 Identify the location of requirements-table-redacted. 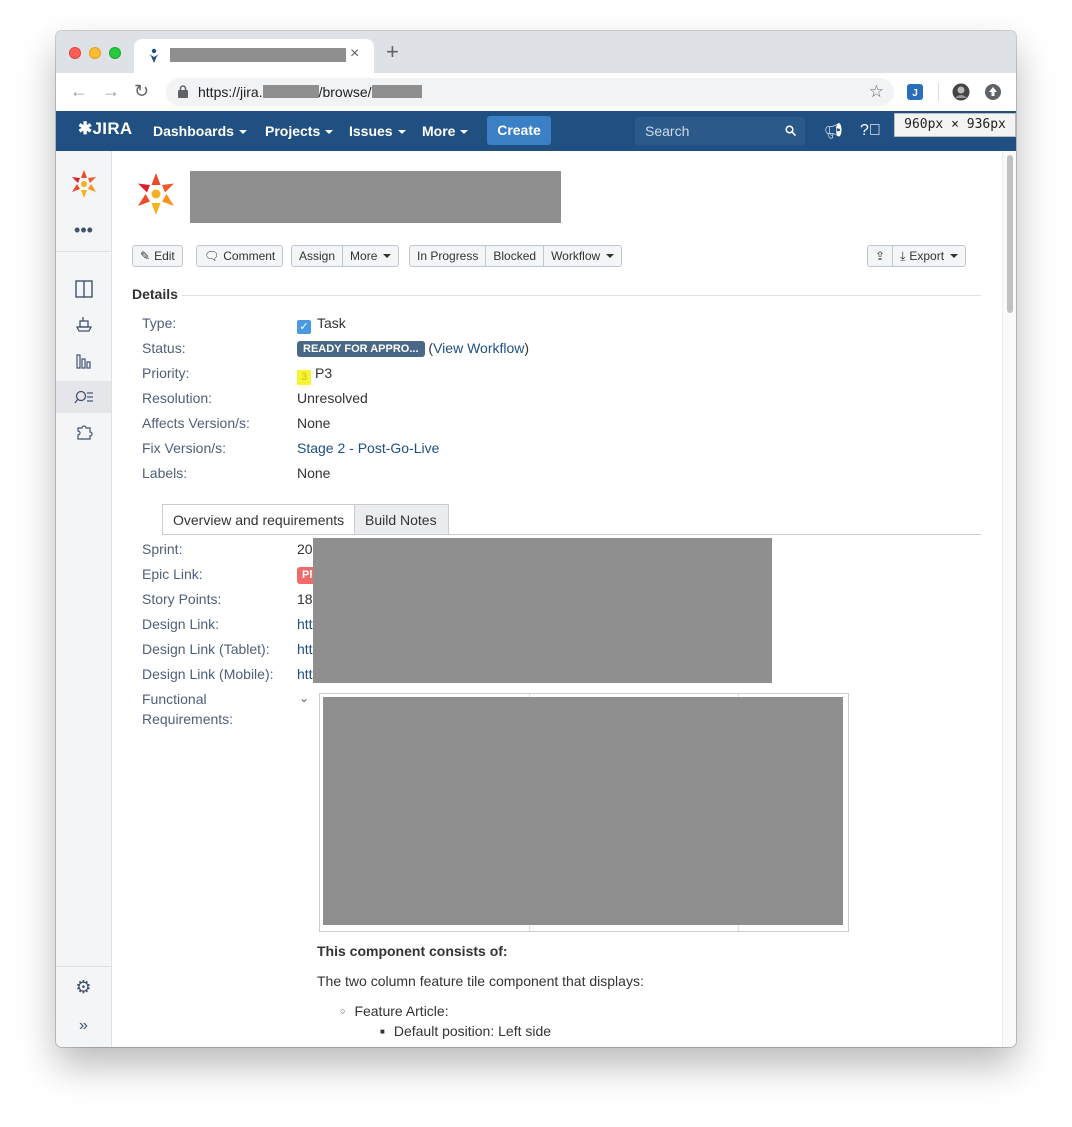
(583, 811).